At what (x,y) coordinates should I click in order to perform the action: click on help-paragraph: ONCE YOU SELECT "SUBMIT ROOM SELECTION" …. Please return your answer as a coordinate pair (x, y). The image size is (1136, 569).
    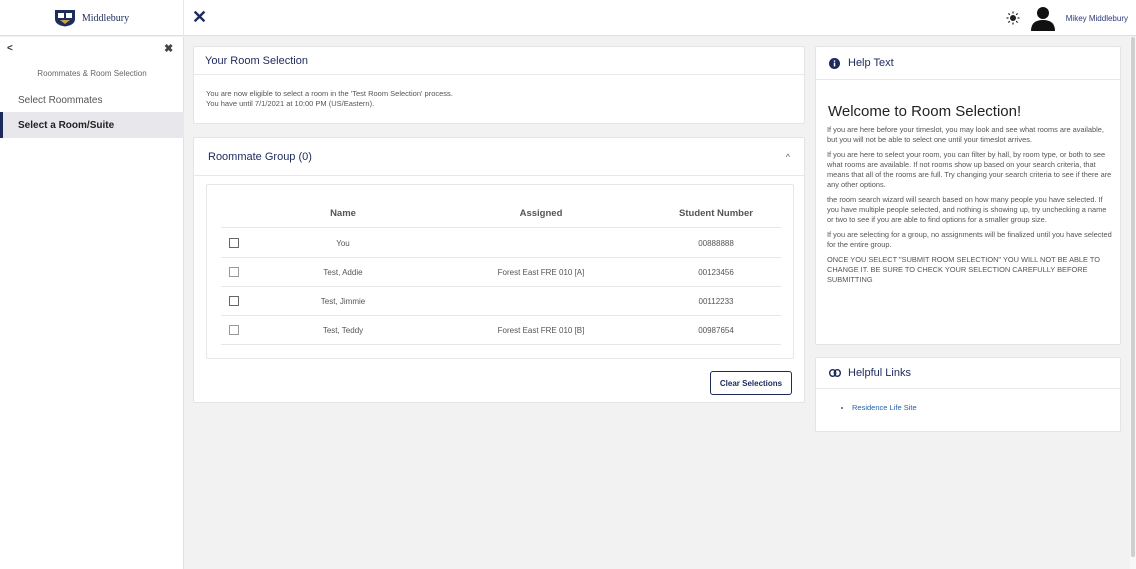
    Looking at the image, I should click on (964, 269).